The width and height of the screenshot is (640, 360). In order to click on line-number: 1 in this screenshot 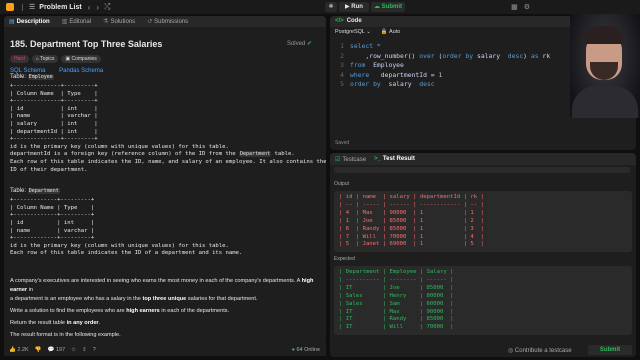, I will do `click(342, 46)`.